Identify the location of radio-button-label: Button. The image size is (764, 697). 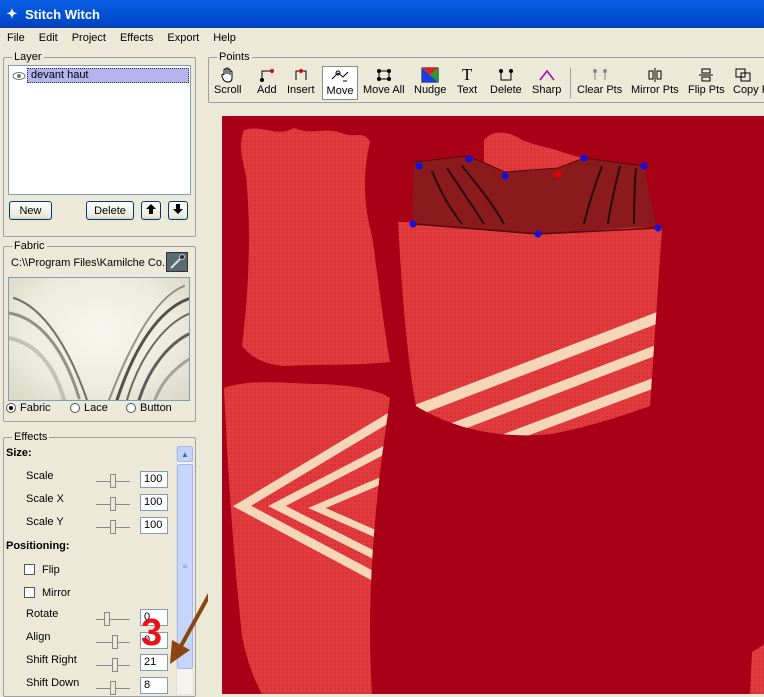
(156, 408).